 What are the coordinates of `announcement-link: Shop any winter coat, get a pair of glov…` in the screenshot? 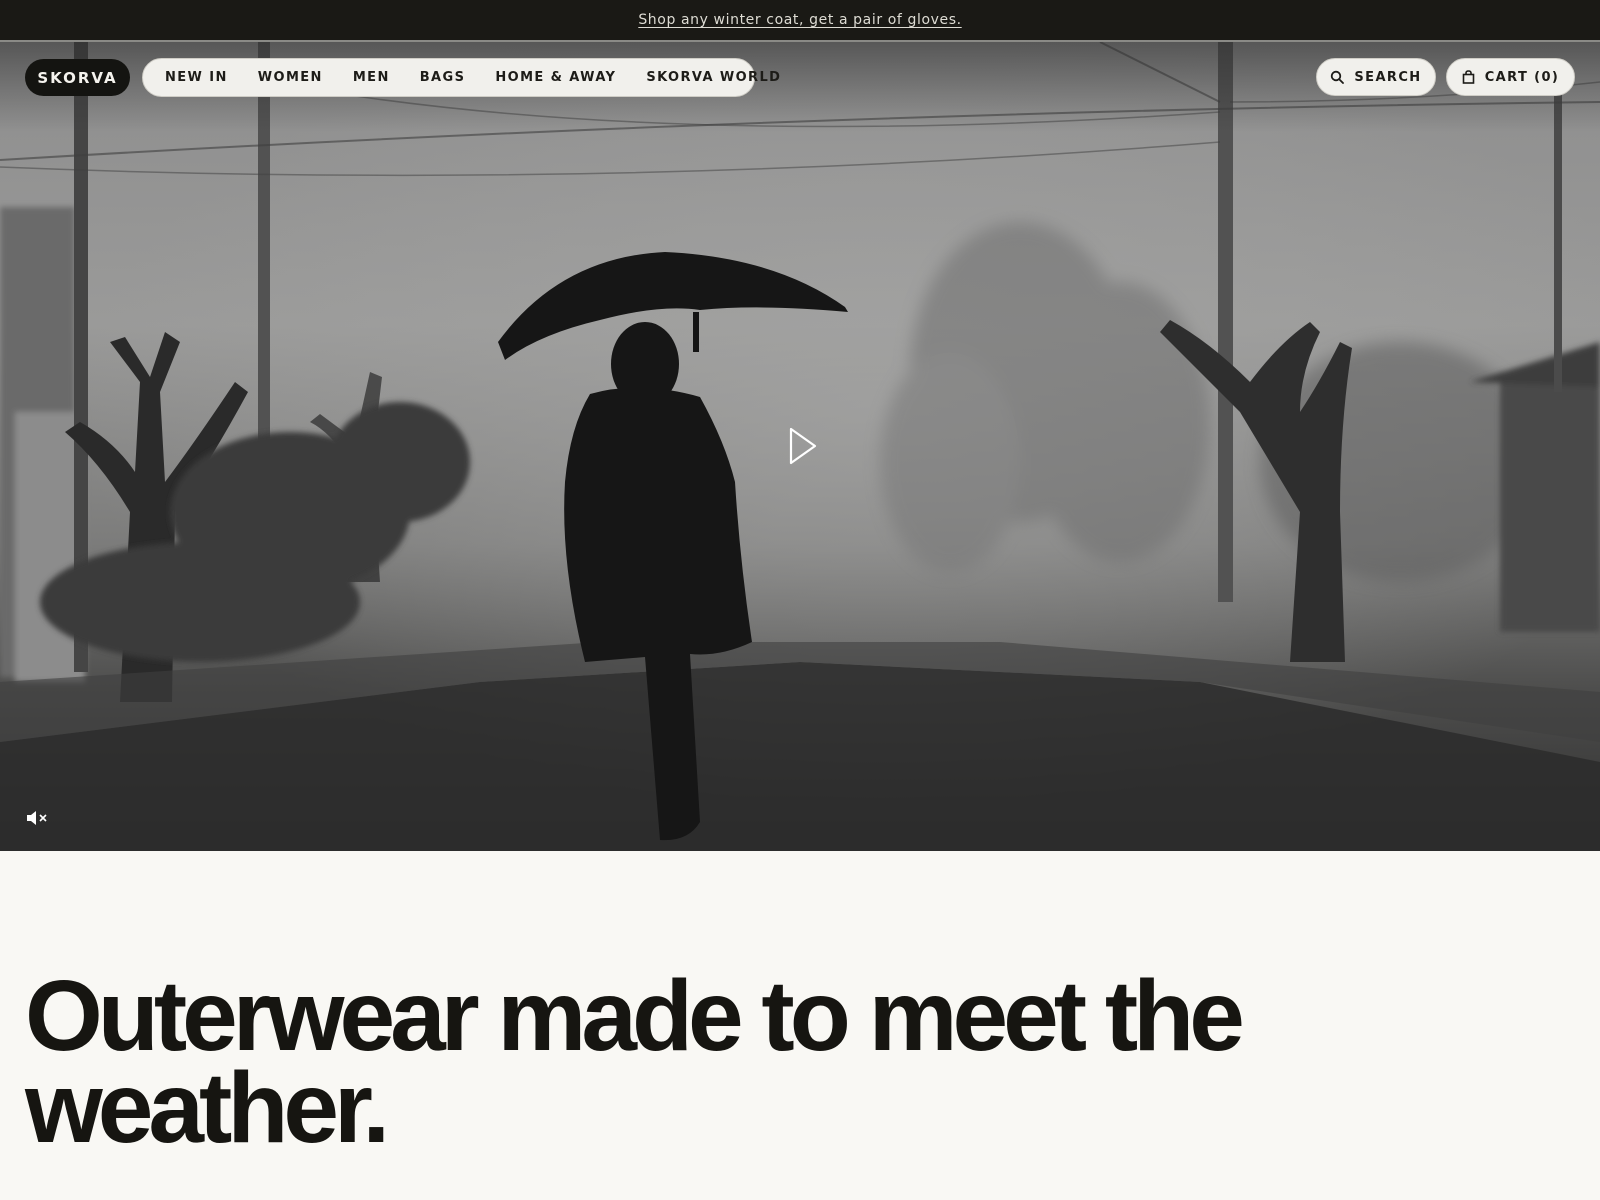 It's located at (799, 20).